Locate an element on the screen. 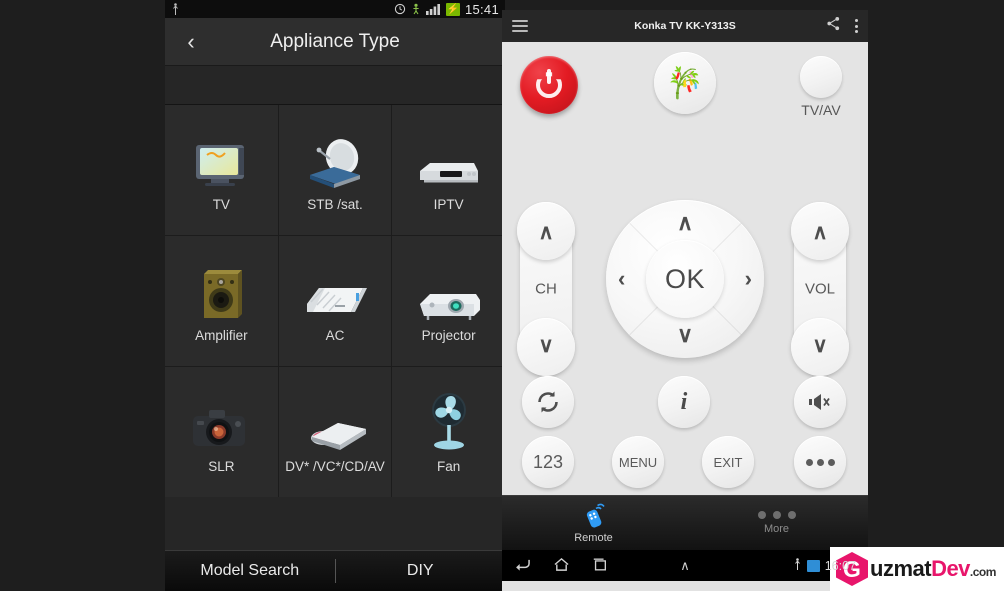  fan-icon is located at coordinates (449, 422).